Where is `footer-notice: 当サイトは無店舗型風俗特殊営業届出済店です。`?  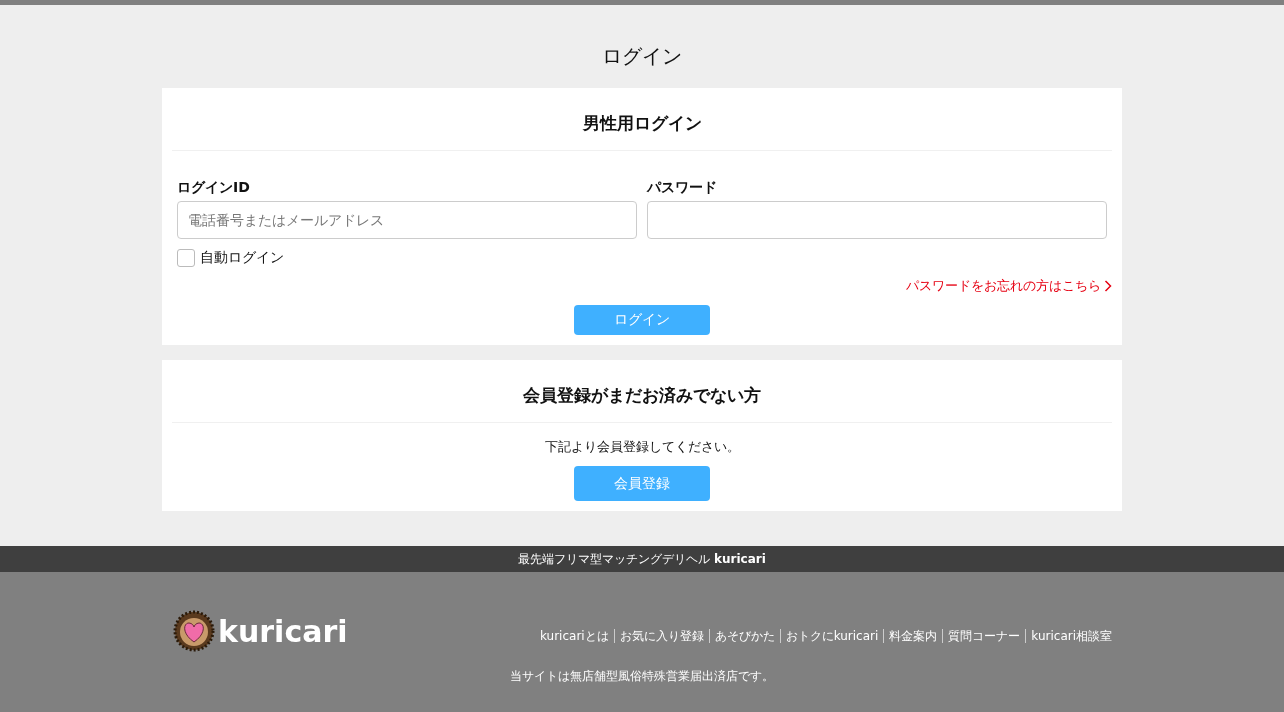 footer-notice: 当サイトは無店舗型風俗特殊営業届出済店です。 is located at coordinates (642, 676).